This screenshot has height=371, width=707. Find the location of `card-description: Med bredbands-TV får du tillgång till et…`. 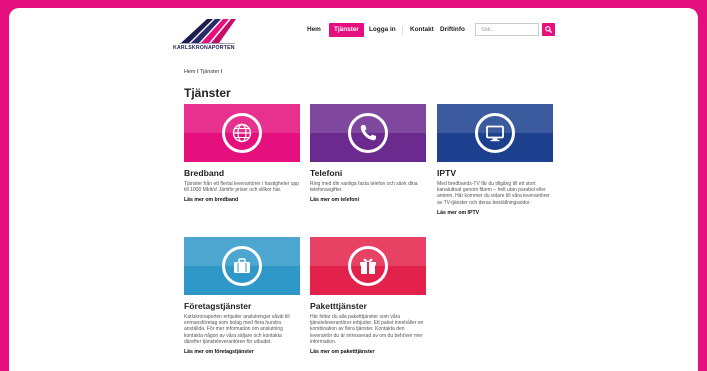

card-description: Med bredbands-TV får du tillgång till et… is located at coordinates (493, 193).